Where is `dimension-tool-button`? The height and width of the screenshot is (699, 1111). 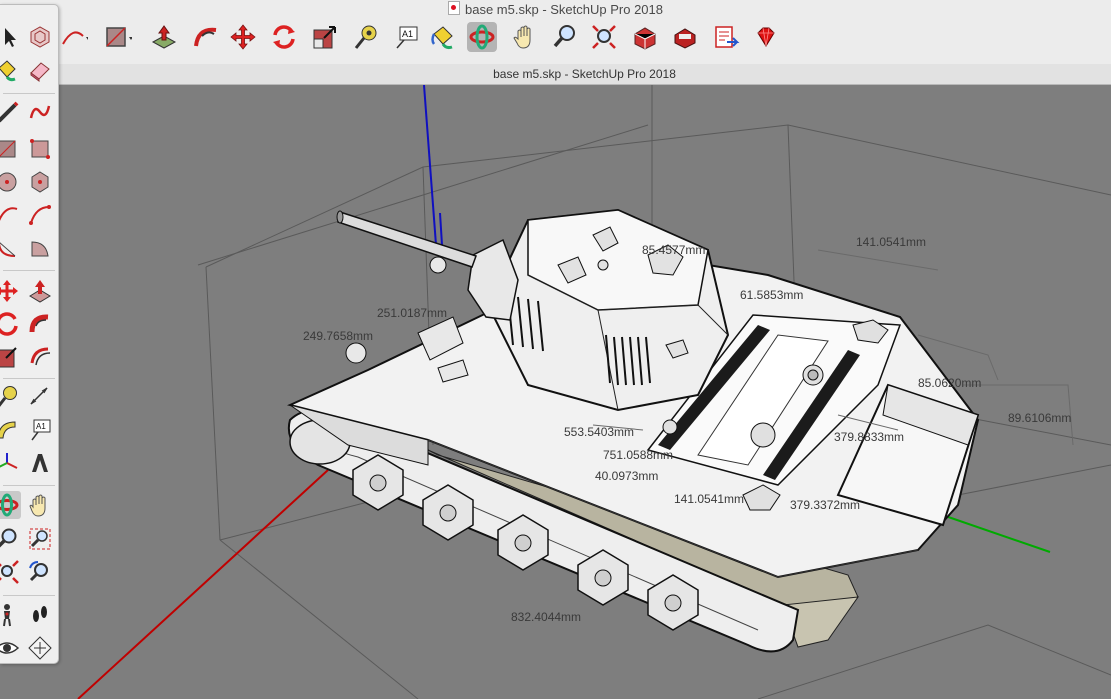
dimension-tool-button is located at coordinates (40, 397).